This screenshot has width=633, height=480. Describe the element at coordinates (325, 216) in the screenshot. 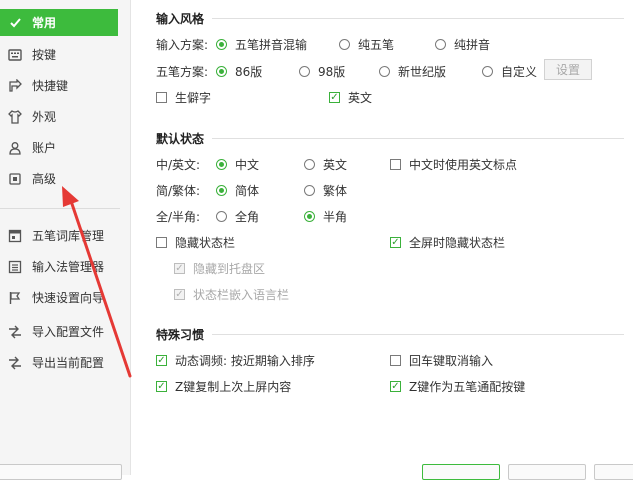

I see `half-width-radio: 半角` at that location.